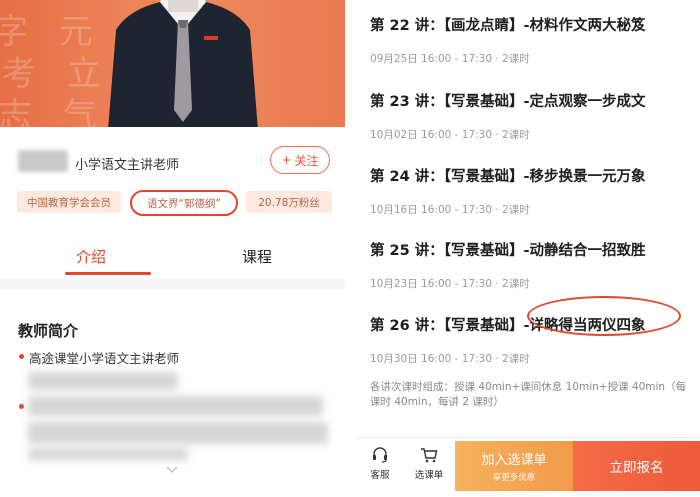  Describe the element at coordinates (429, 475) in the screenshot. I see `cart-label: 选课单` at that location.